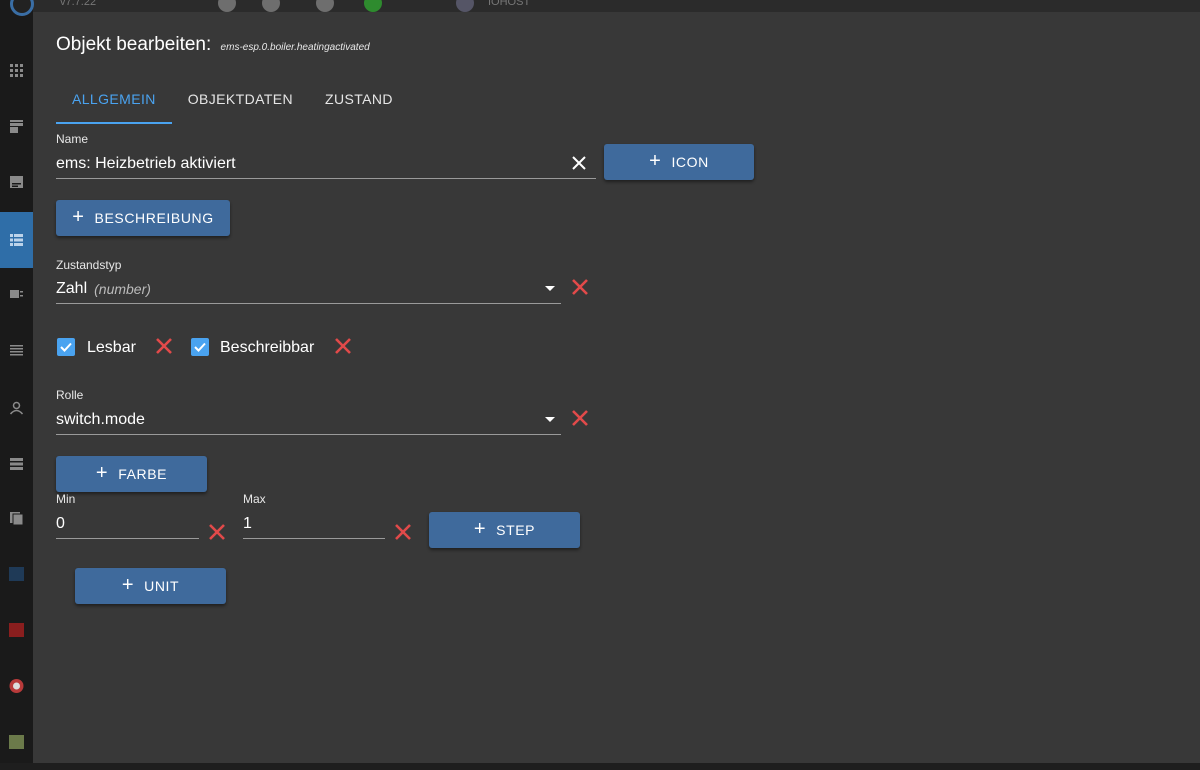 The height and width of the screenshot is (770, 1200). I want to click on readable-checkbox, so click(66, 347).